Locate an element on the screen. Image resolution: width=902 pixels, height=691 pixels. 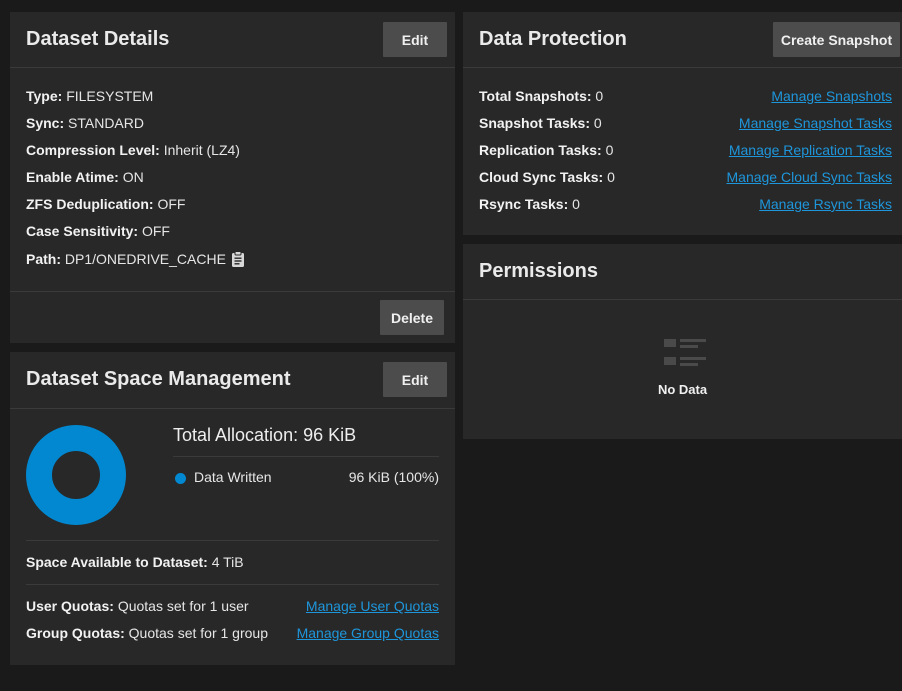
detail-row-dedup: ZFS Deduplication: OFF is located at coordinates (106, 204).